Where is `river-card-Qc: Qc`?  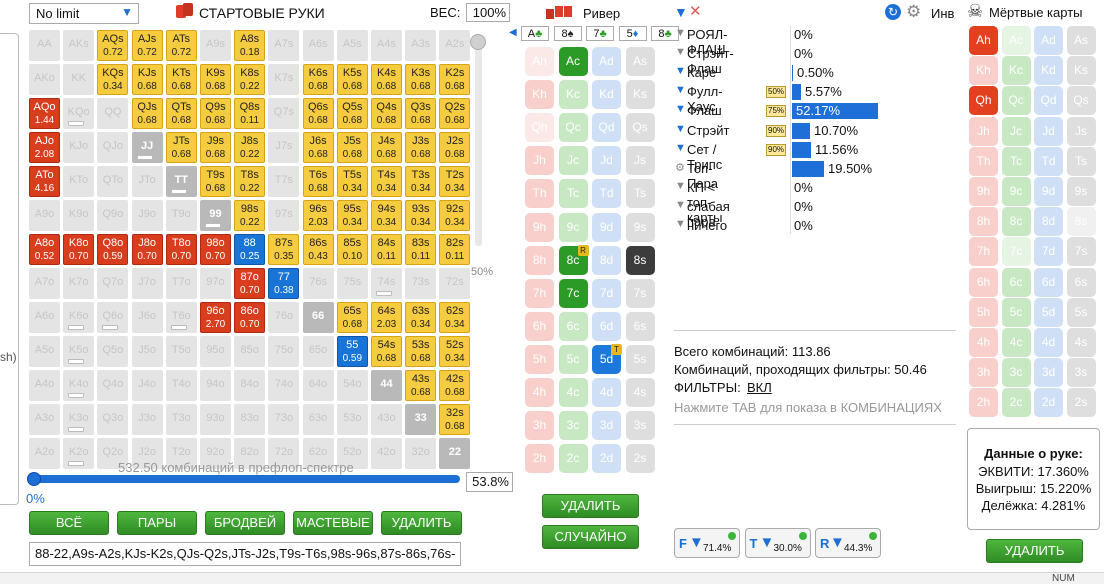 river-card-Qc: Qc is located at coordinates (573, 128).